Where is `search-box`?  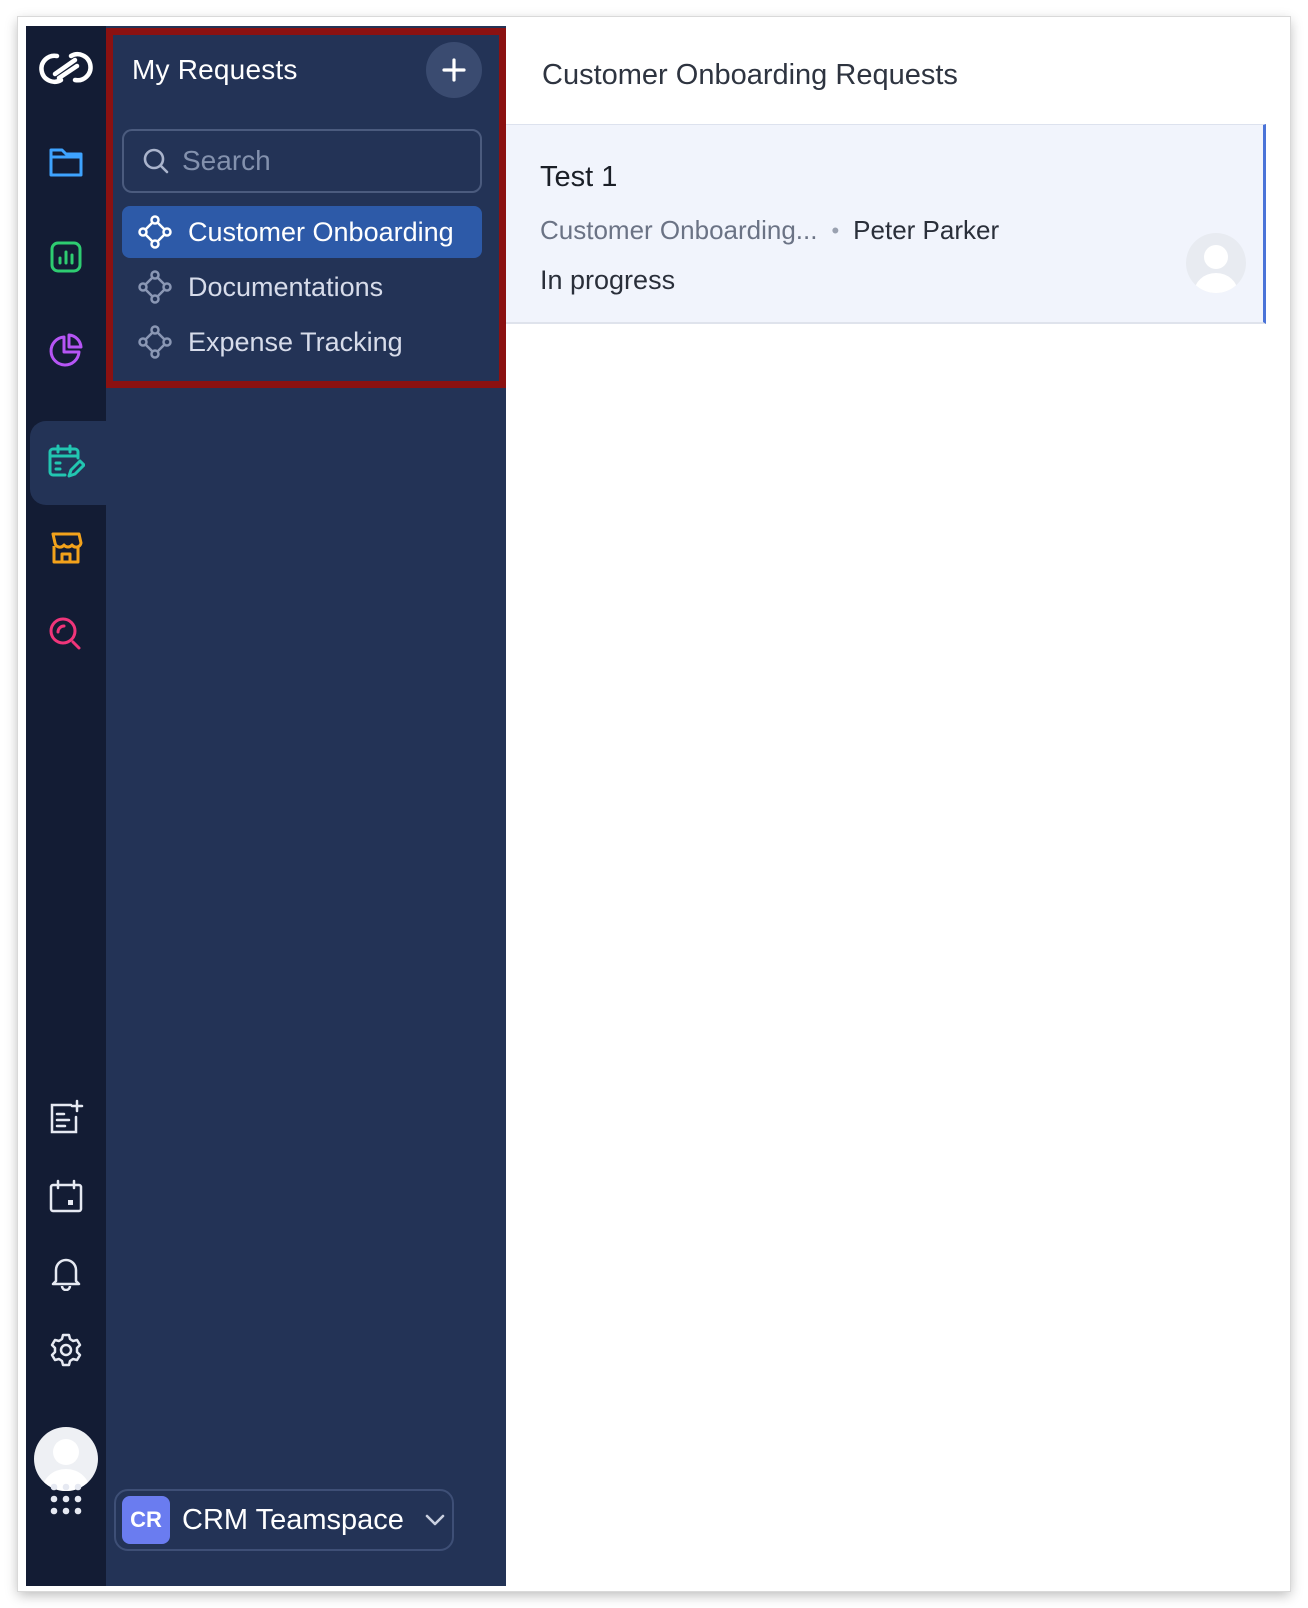
search-box is located at coordinates (302, 161).